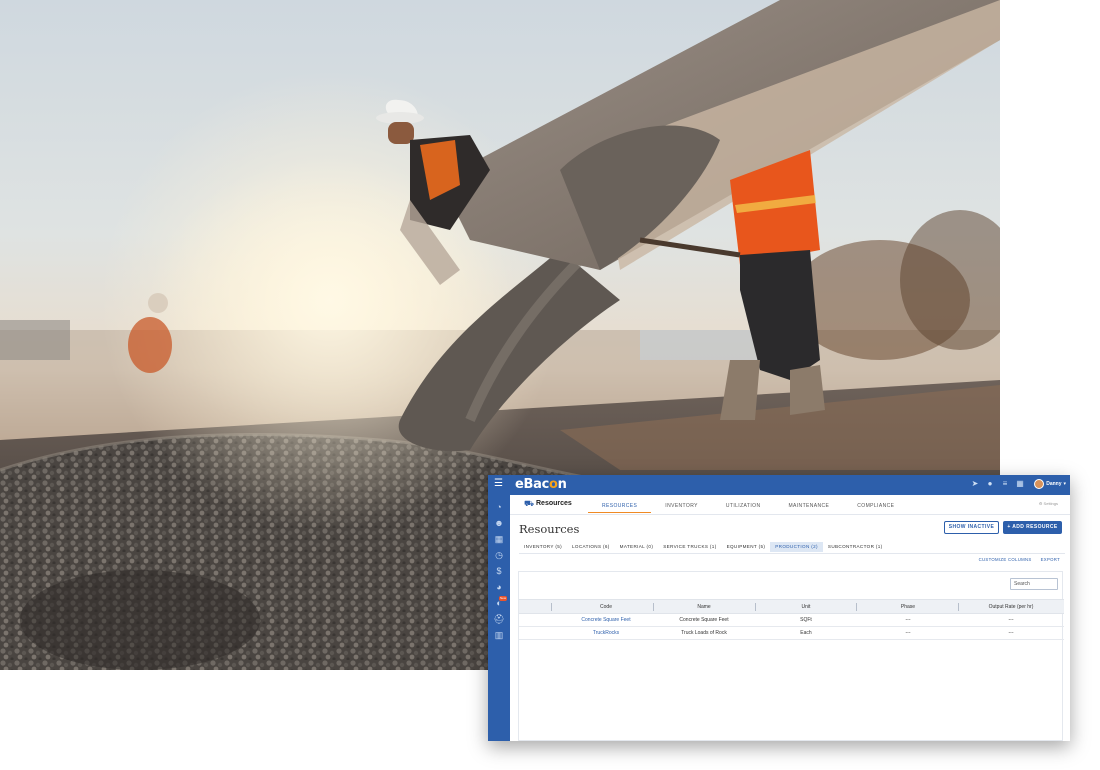 This screenshot has width=1100, height=770. I want to click on search-input: Search, so click(1034, 584).